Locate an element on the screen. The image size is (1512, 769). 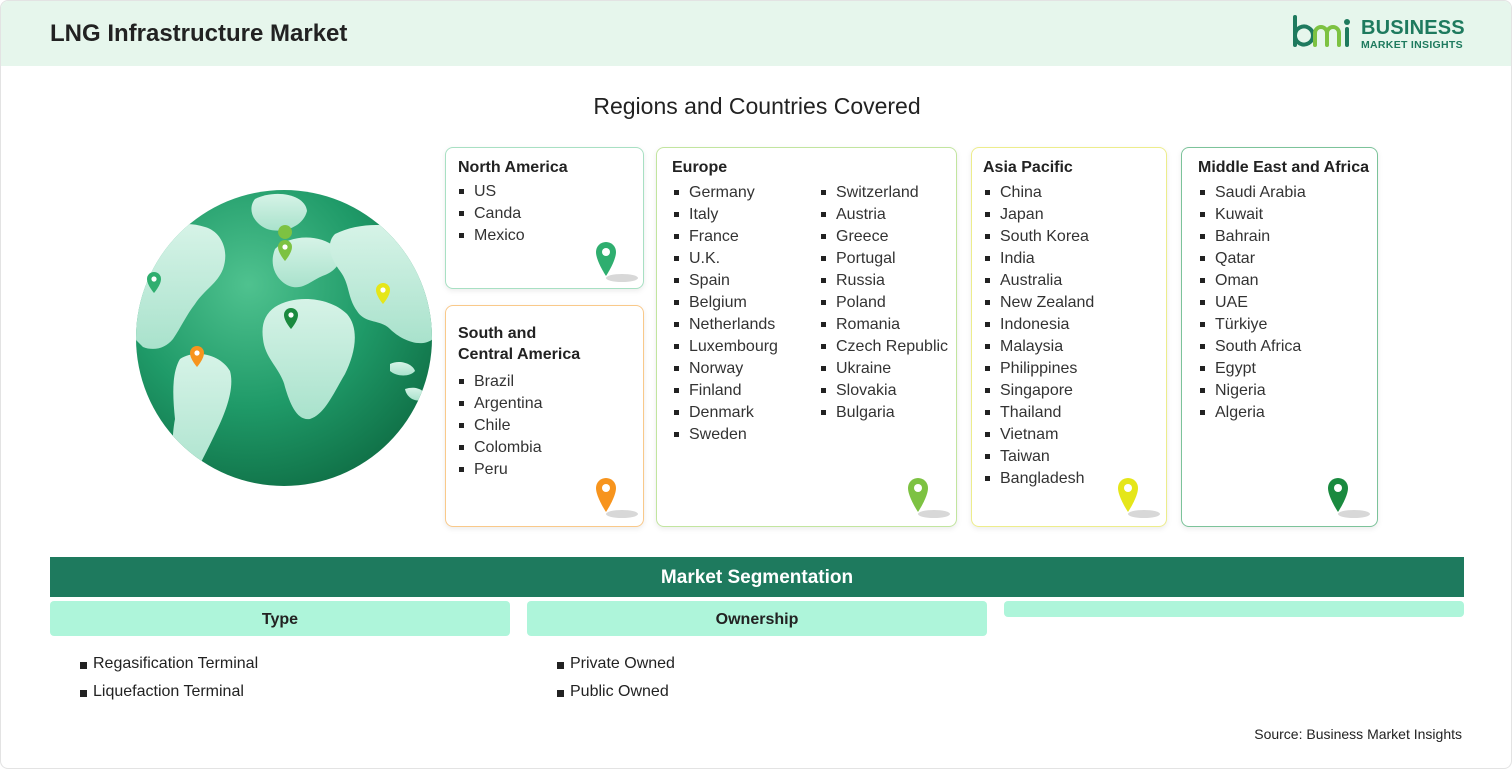
segment-list-ownership: Private Owned Public Owned is located at coordinates (616, 678).